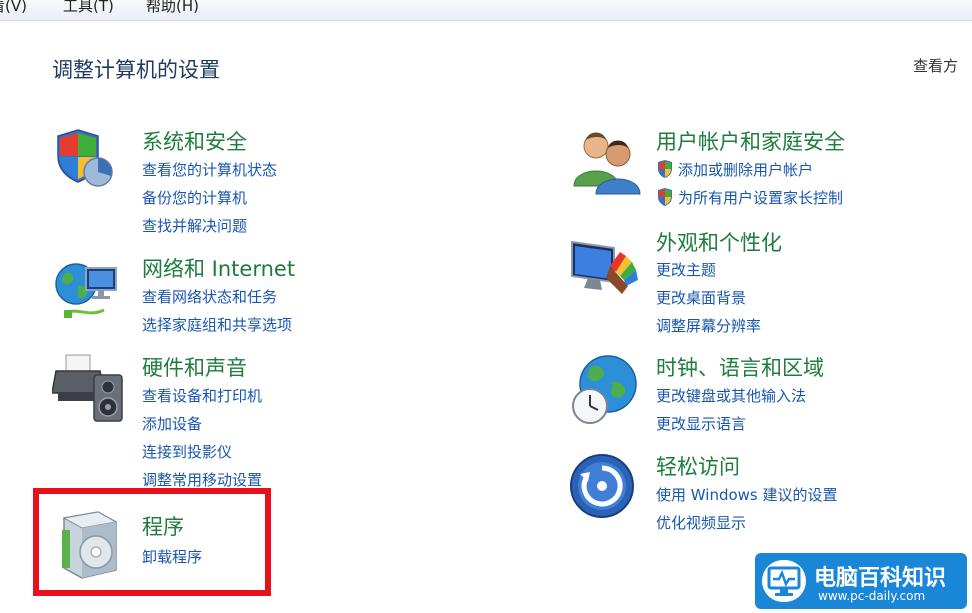 This screenshot has height=613, width=972. What do you see at coordinates (209, 296) in the screenshot?
I see `link-view-network-status: 查看网络状态和任务` at bounding box center [209, 296].